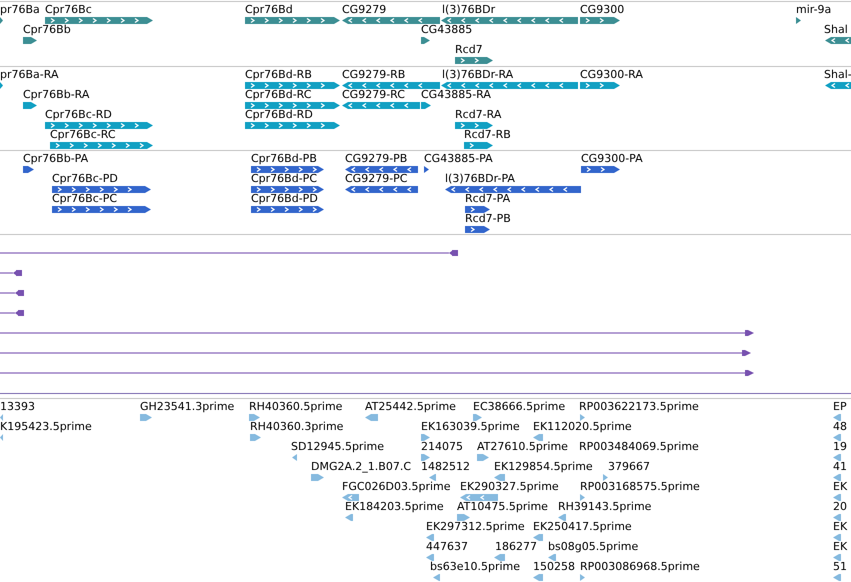 The width and height of the screenshot is (851, 582). What do you see at coordinates (840, 506) in the screenshot?
I see `feature-label: 20` at bounding box center [840, 506].